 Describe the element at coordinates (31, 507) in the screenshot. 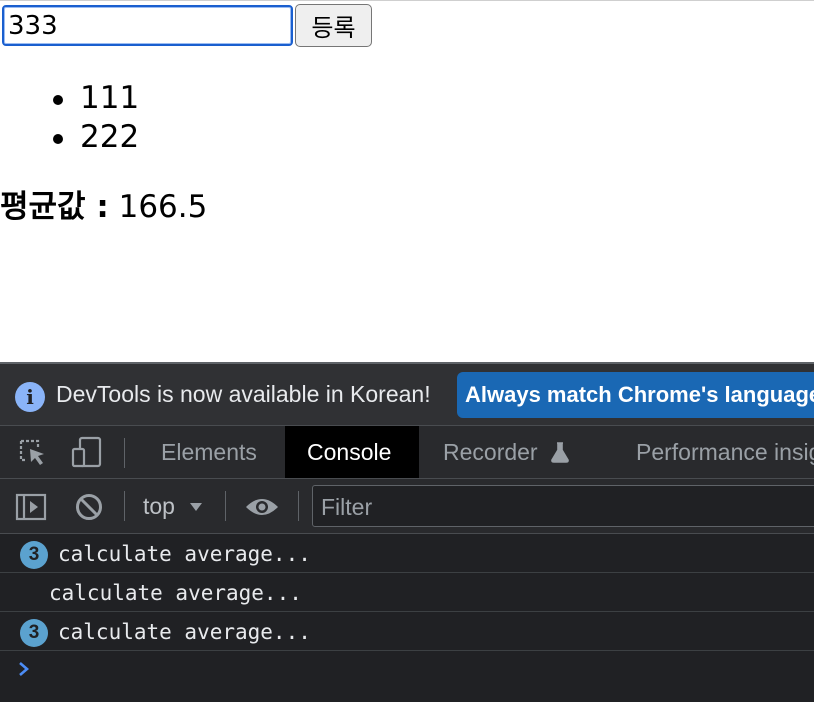

I see `sidebar-toggle-icon` at that location.